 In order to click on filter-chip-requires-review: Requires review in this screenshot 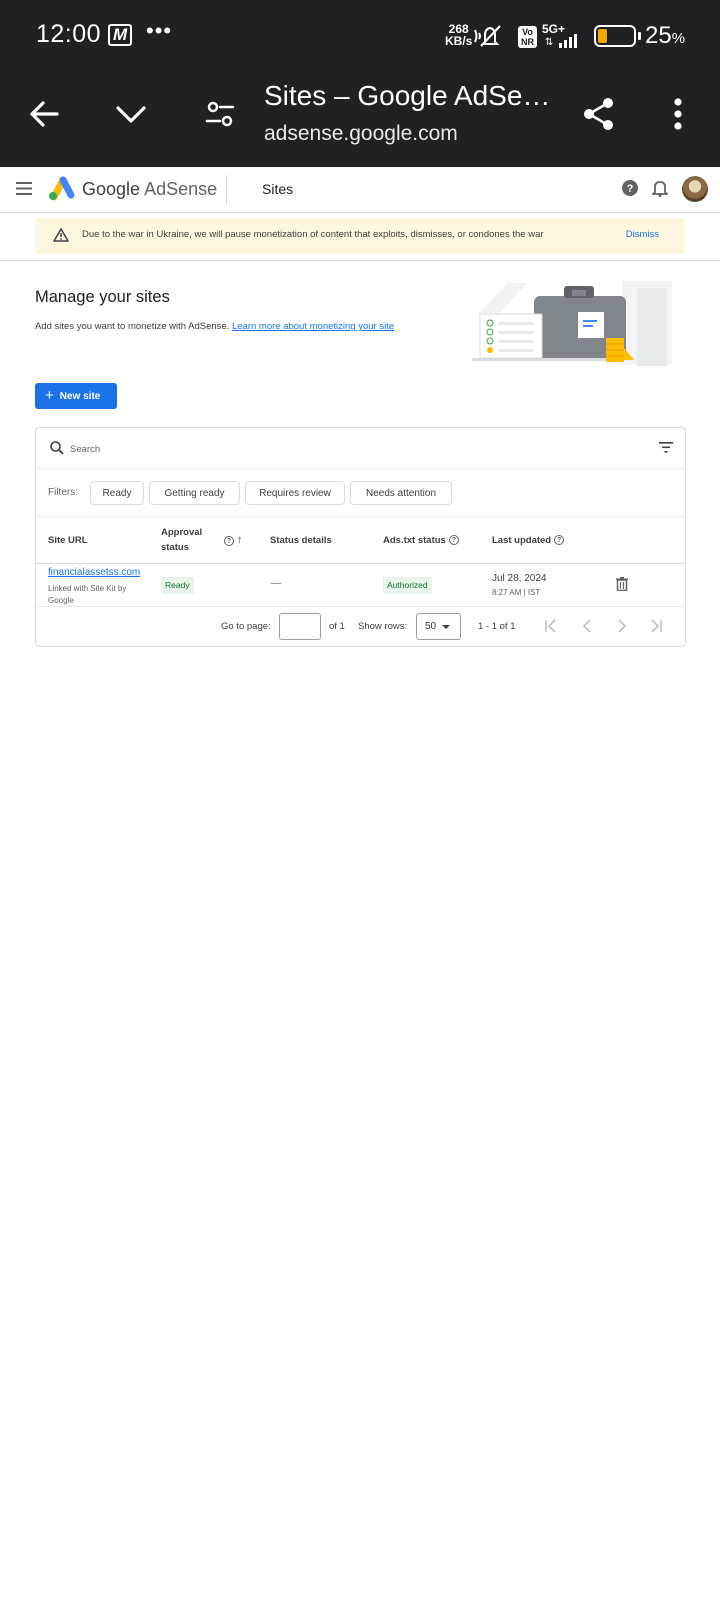, I will do `click(295, 493)`.